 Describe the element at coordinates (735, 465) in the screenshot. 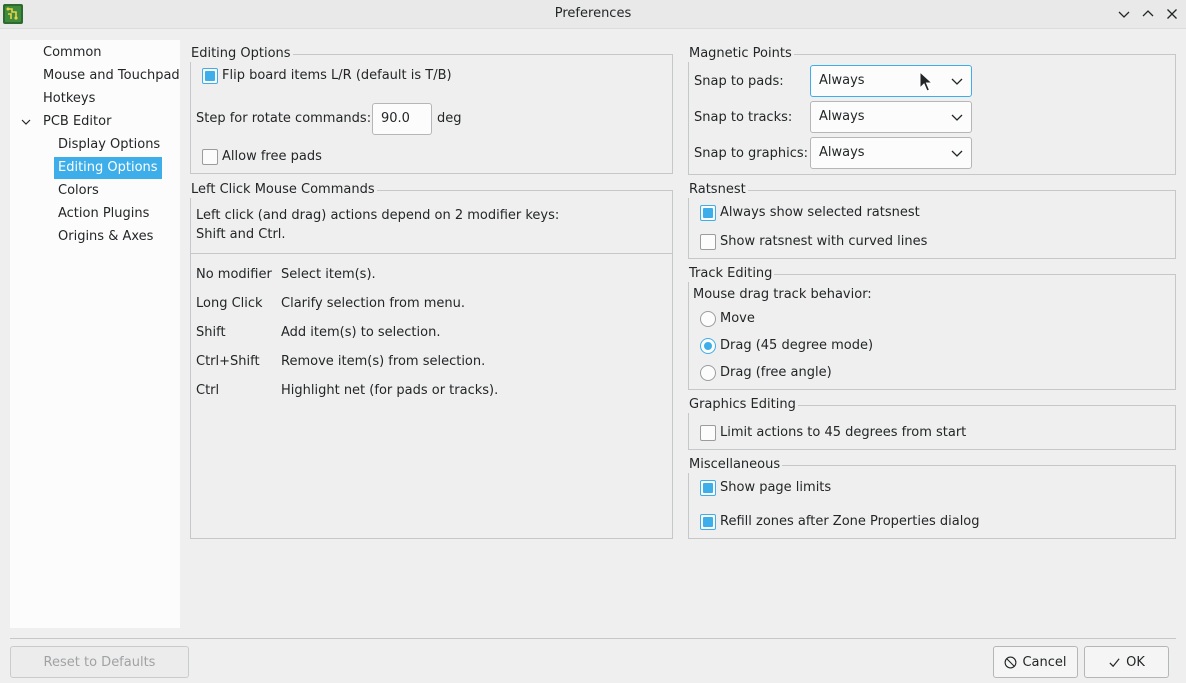

I see `group-title: Miscellaneous` at that location.